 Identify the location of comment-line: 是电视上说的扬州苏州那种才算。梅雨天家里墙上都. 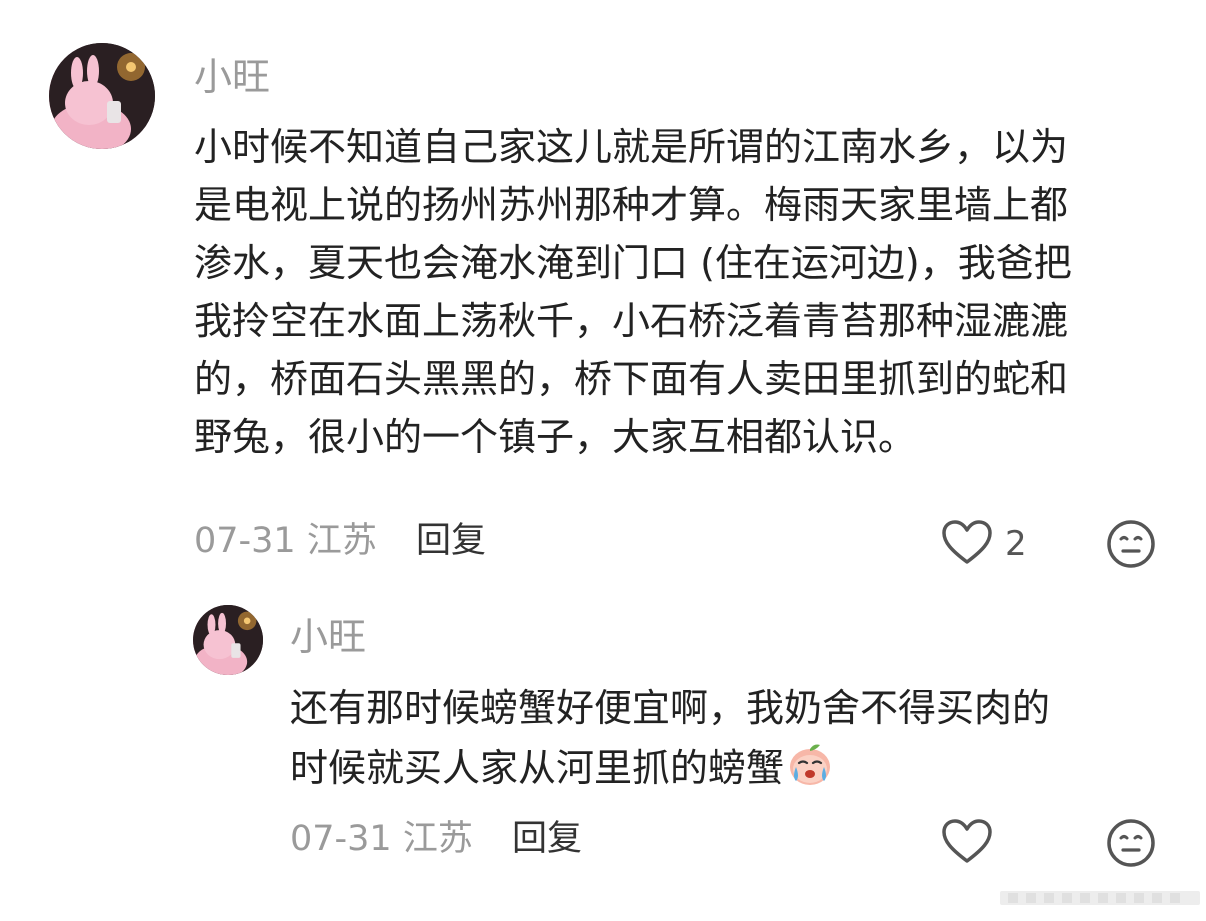
(631, 205).